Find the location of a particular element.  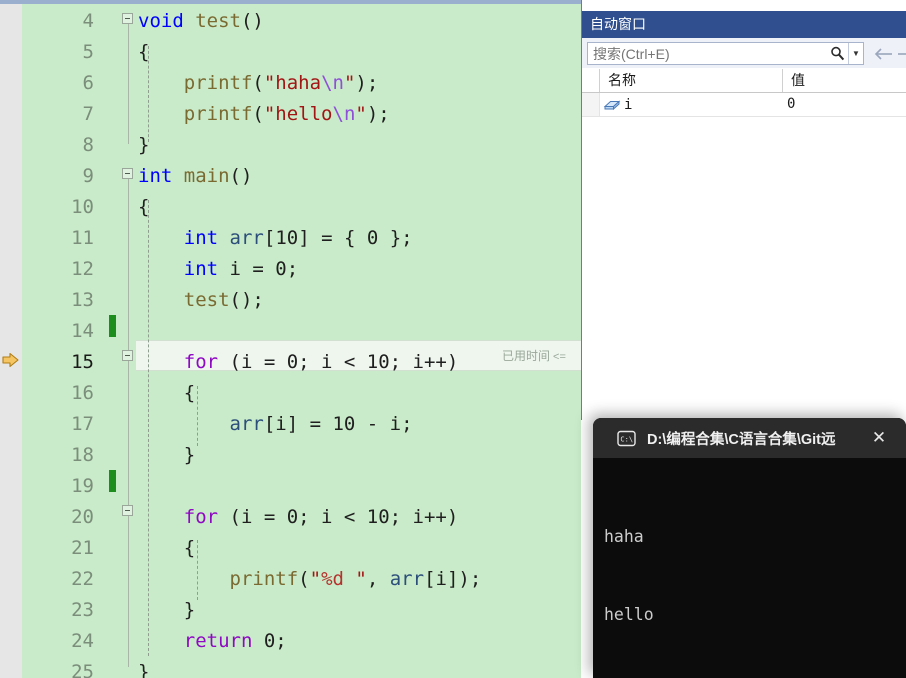

line-number: 23 is located at coordinates (82, 610).